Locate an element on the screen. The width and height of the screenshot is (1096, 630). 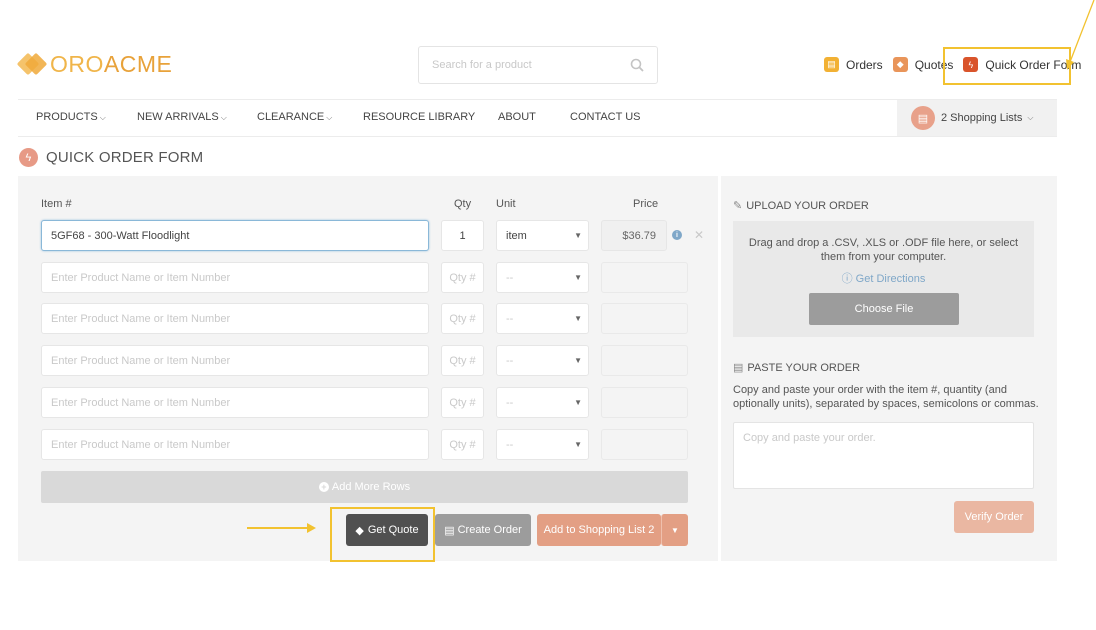
qty-input-1: 1 is located at coordinates (462, 235).